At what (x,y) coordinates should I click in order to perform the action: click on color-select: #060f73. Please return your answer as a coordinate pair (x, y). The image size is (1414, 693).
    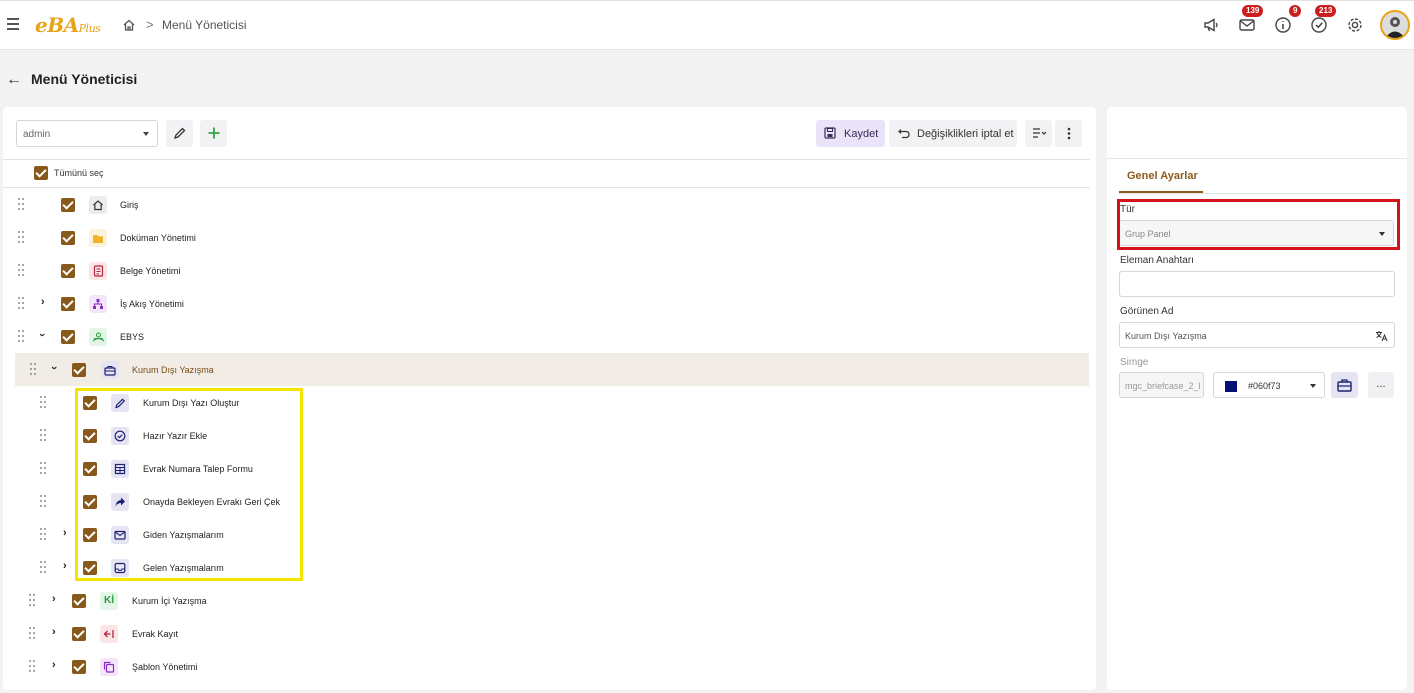
    Looking at the image, I should click on (1269, 385).